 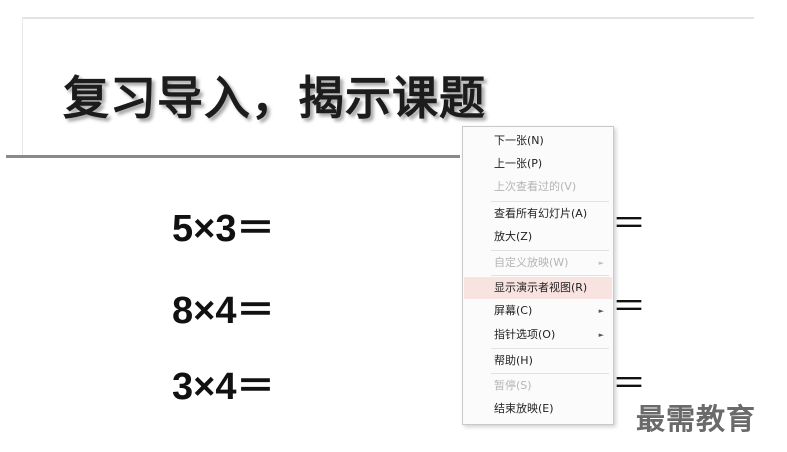 I want to click on menu-item-end-show: 结束放映(E), so click(x=538, y=409).